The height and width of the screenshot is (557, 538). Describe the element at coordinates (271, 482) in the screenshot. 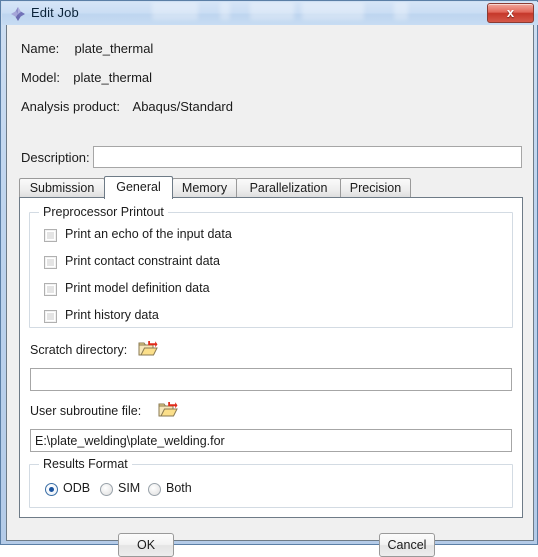

I see `results-format-group: Results Format ODB SIM Both` at that location.